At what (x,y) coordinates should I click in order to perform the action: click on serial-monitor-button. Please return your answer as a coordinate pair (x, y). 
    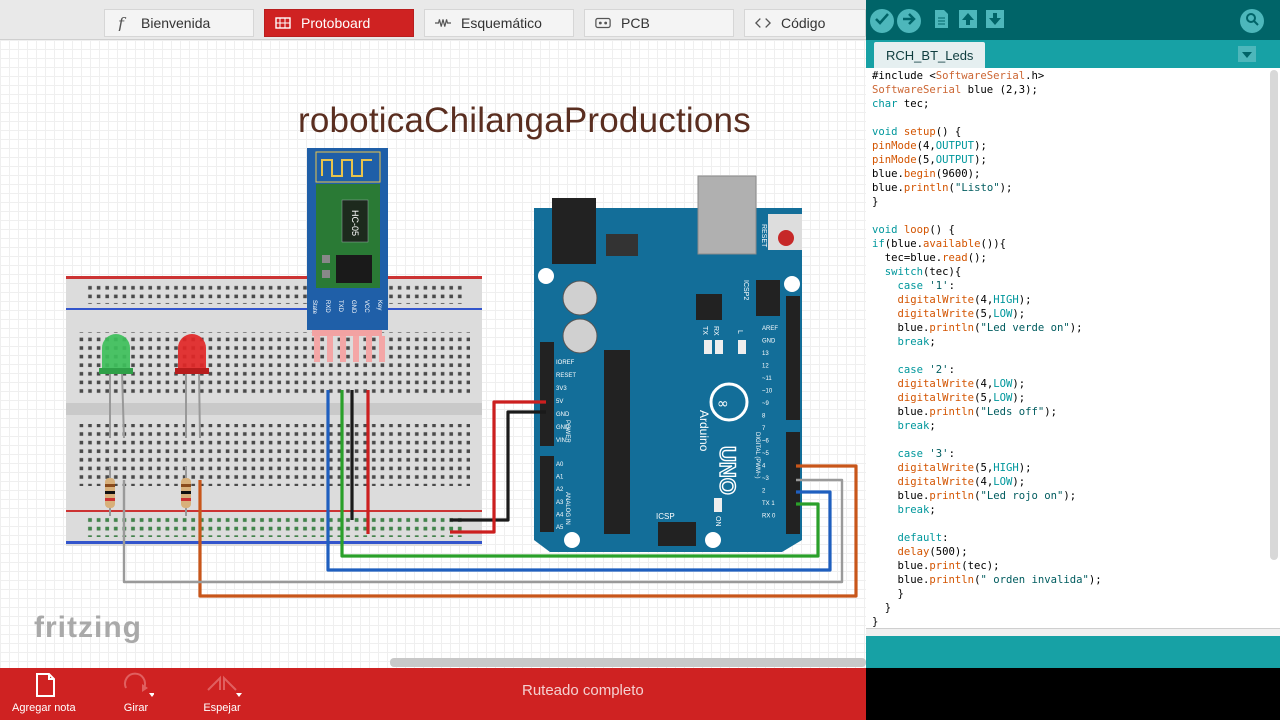
    Looking at the image, I should click on (1252, 21).